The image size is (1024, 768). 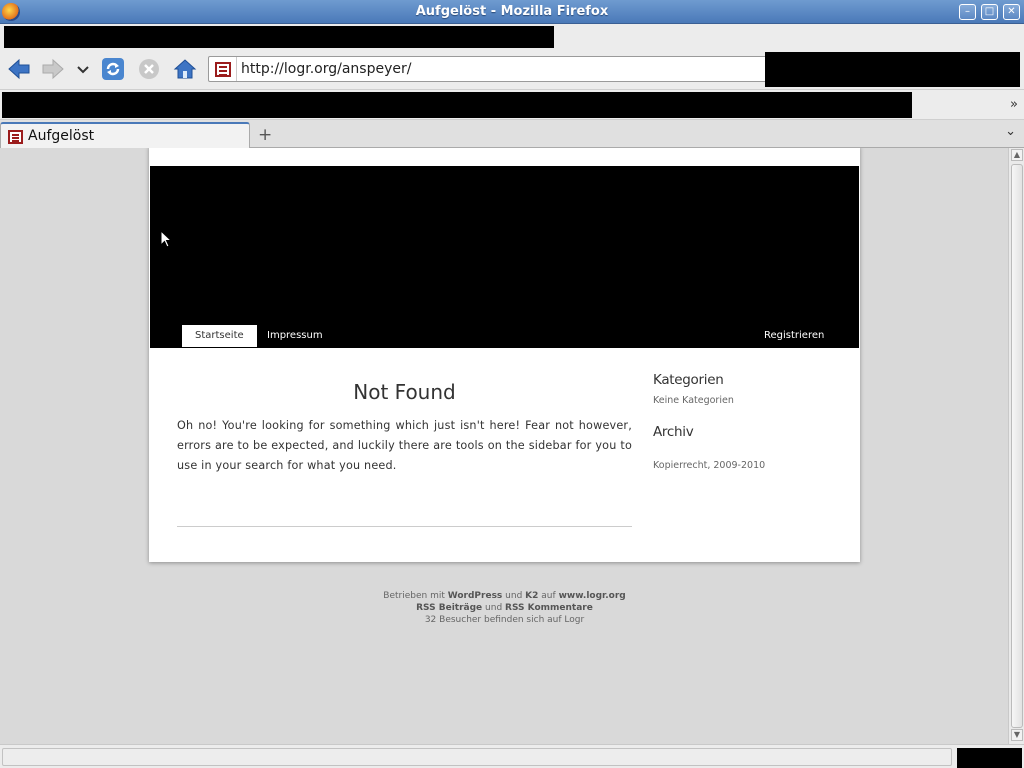 What do you see at coordinates (326, 69) in the screenshot?
I see `url-text: http://logr.org/anspeyer/` at bounding box center [326, 69].